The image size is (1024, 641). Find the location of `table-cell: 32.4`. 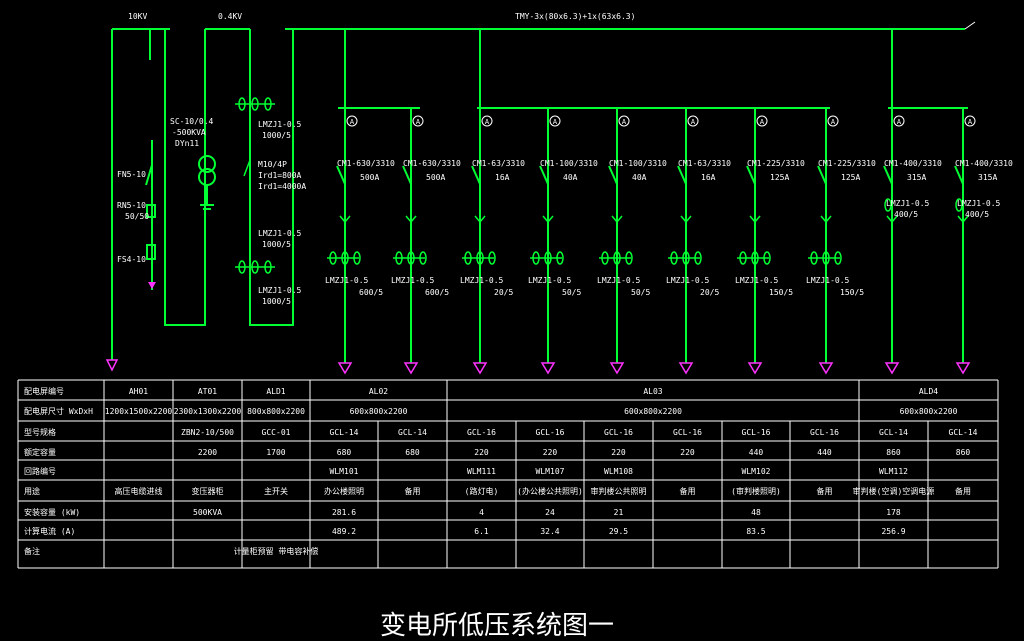

table-cell: 32.4 is located at coordinates (549, 531).